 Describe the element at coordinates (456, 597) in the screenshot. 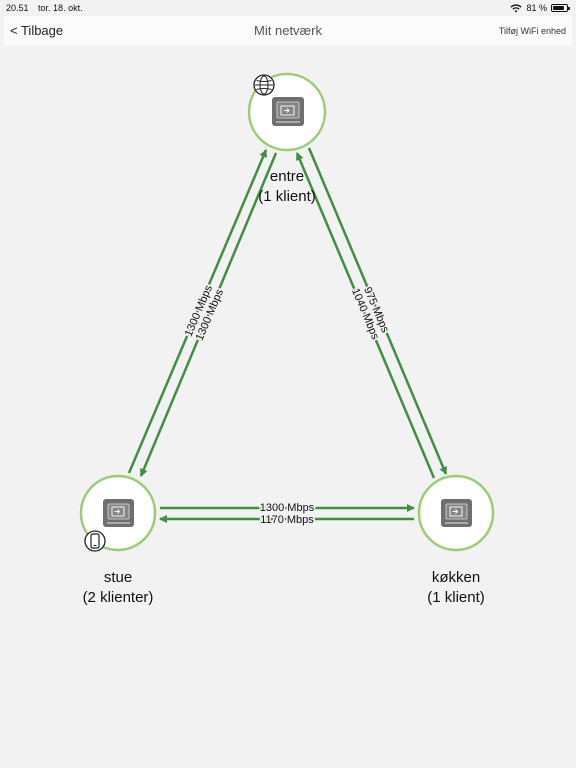

I see `node-clients-kokken: (1 klient)` at that location.